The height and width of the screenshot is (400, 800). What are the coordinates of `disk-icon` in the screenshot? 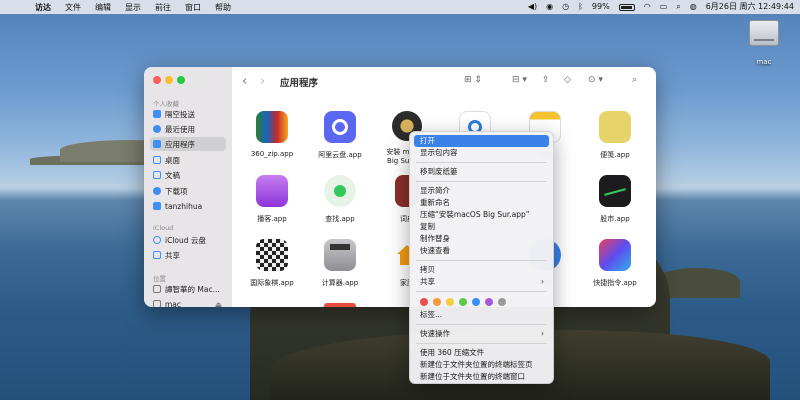 It's located at (157, 303).